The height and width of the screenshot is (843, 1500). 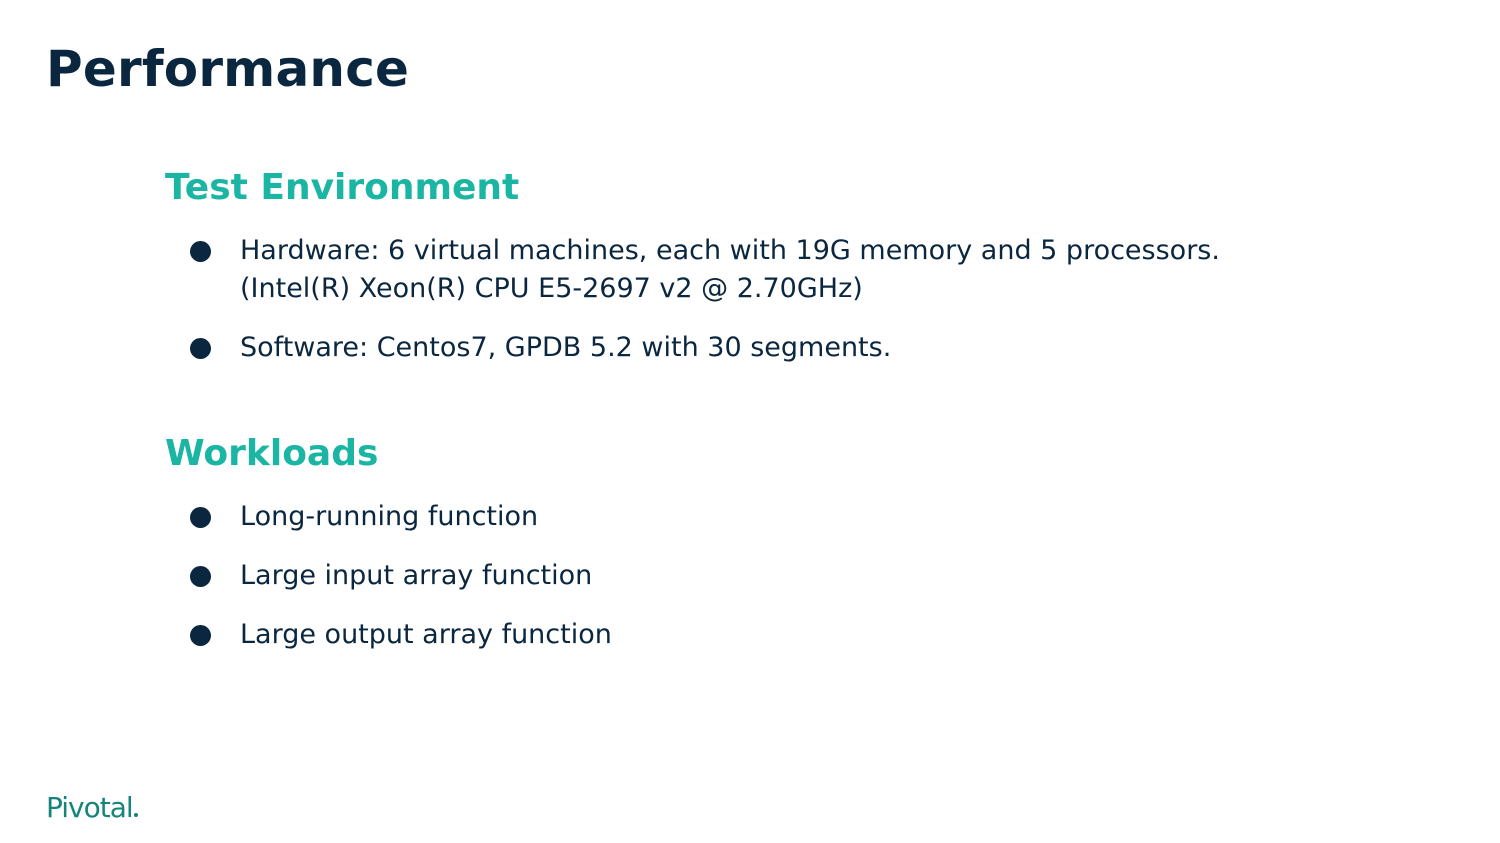 What do you see at coordinates (765, 635) in the screenshot?
I see `list-item: Large output array function` at bounding box center [765, 635].